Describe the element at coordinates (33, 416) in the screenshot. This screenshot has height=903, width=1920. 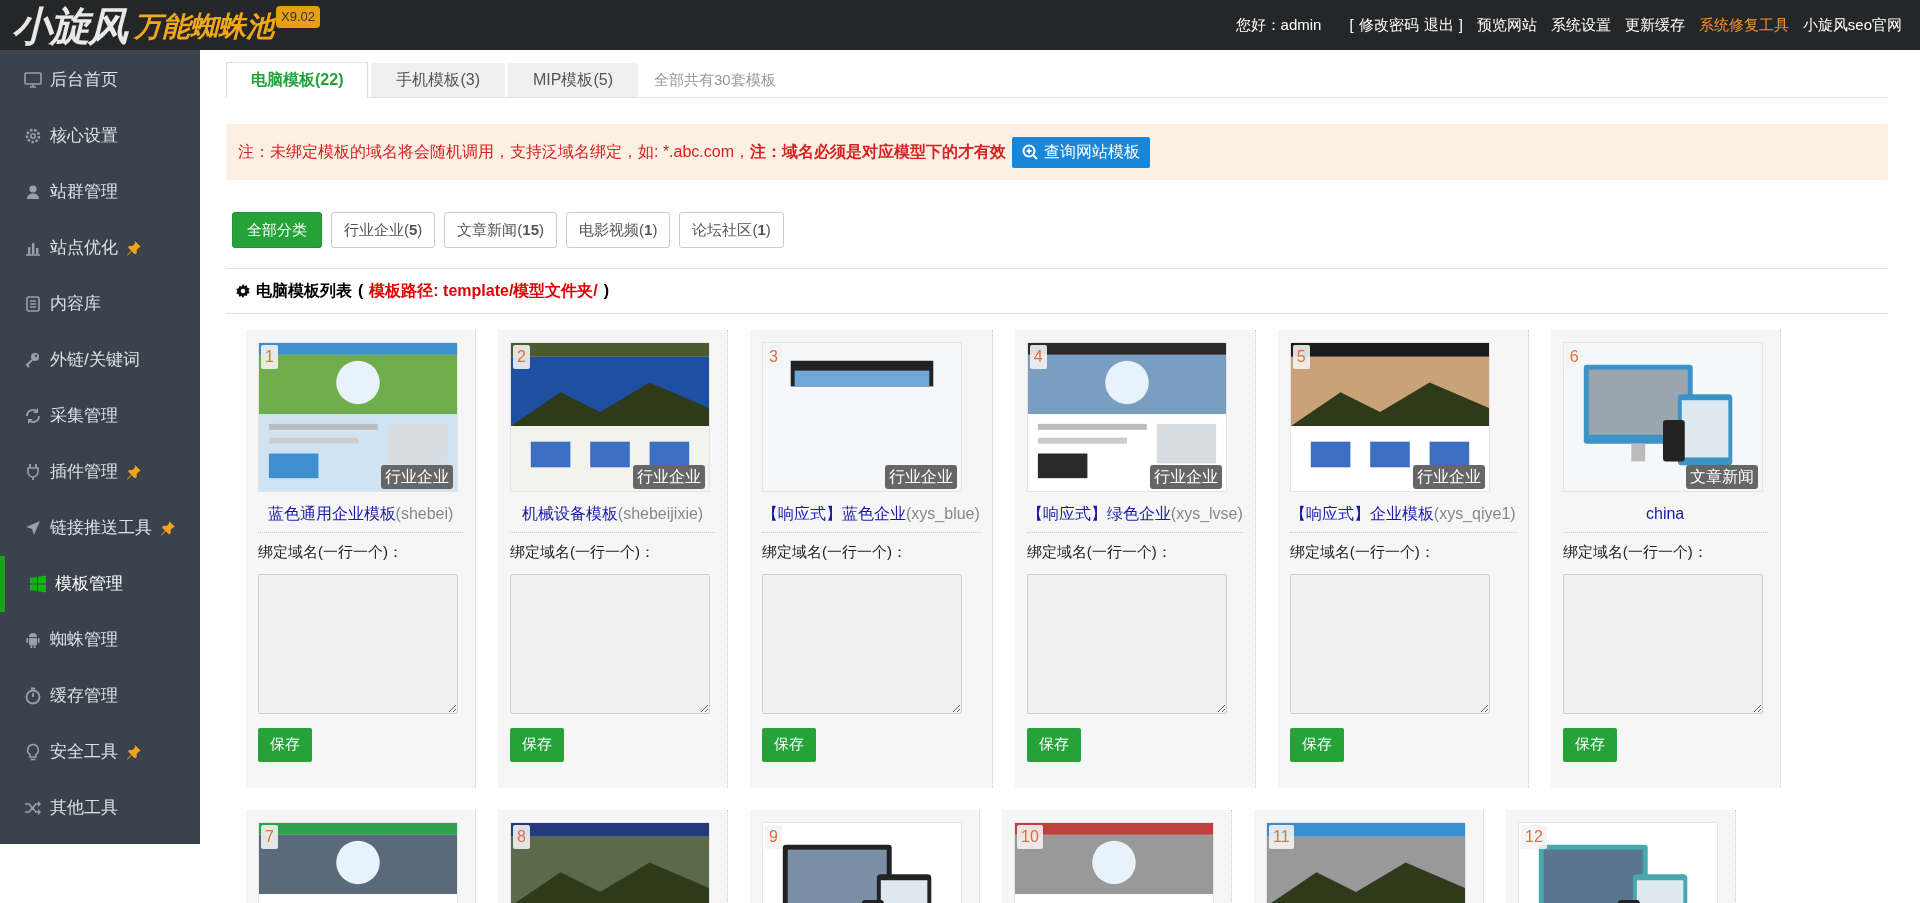
I see `refresh-icon` at that location.